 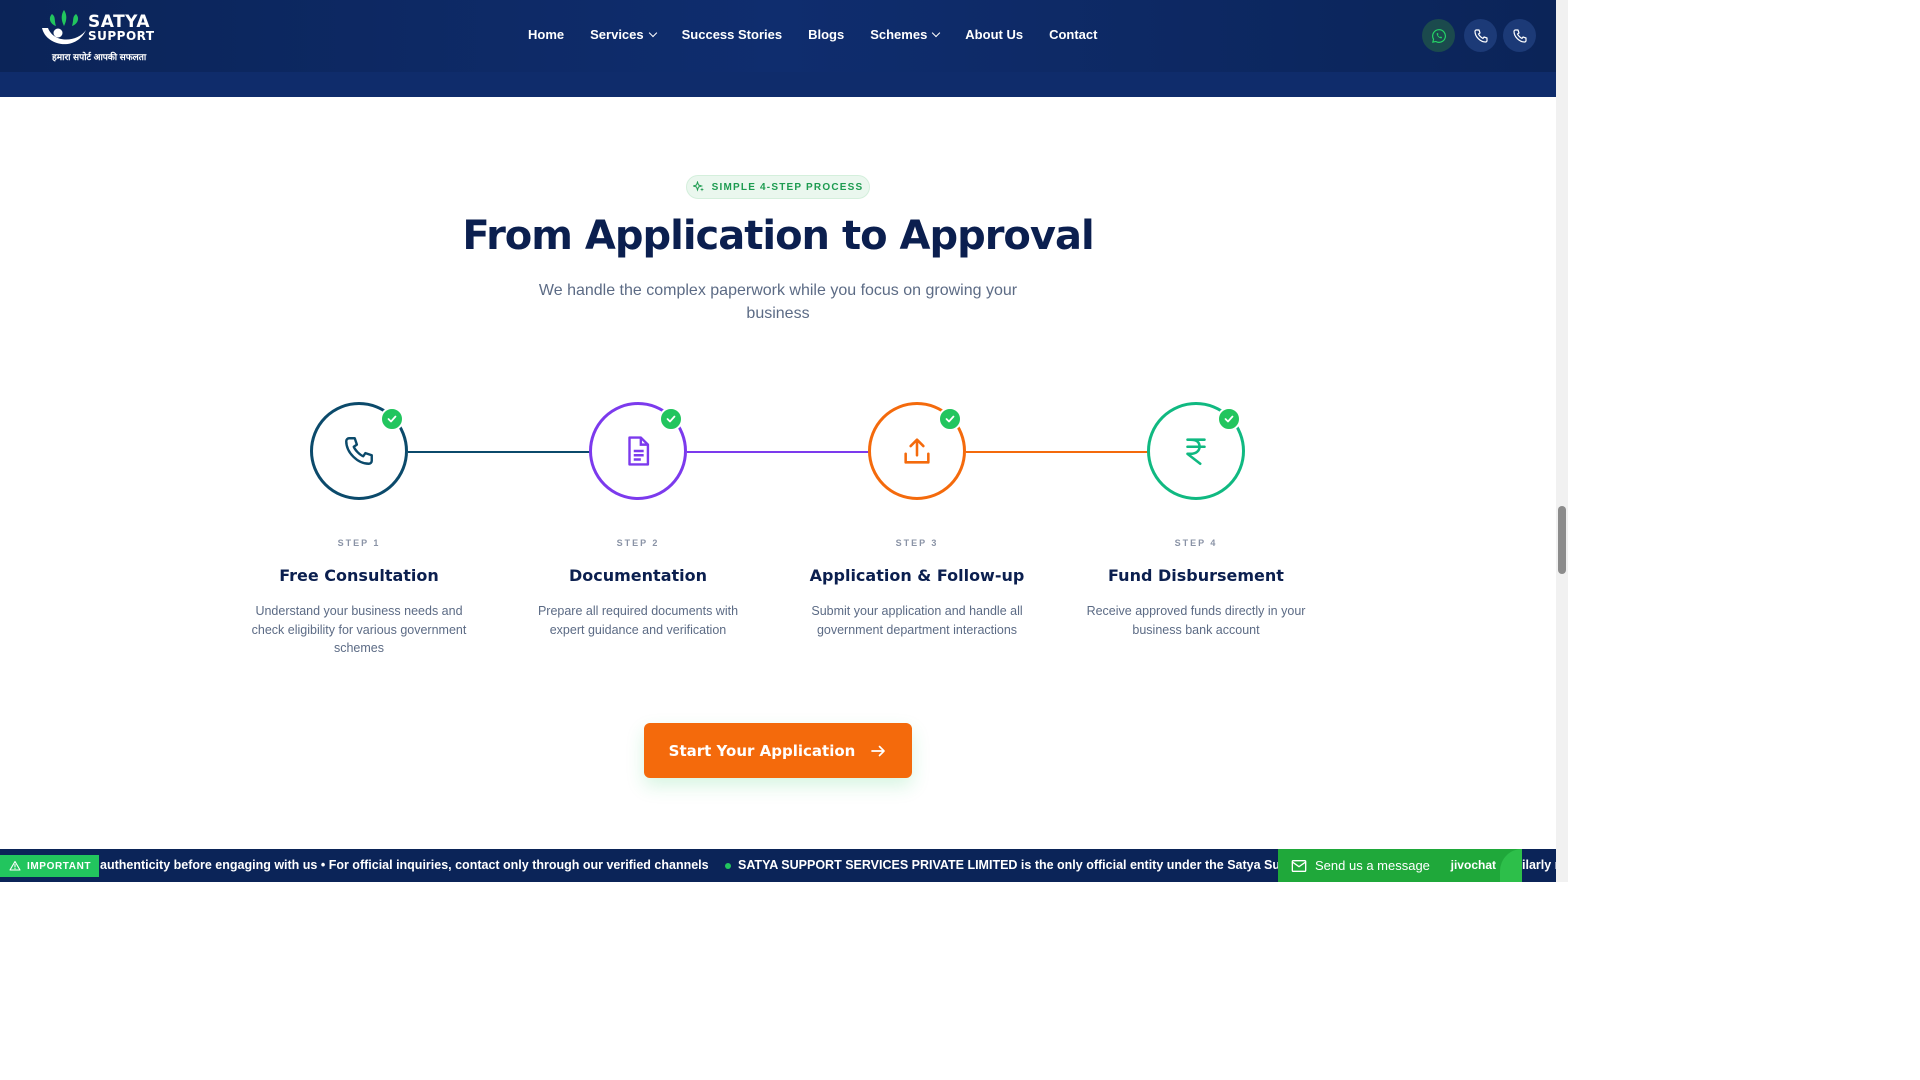 I want to click on upload-icon, so click(x=917, y=451).